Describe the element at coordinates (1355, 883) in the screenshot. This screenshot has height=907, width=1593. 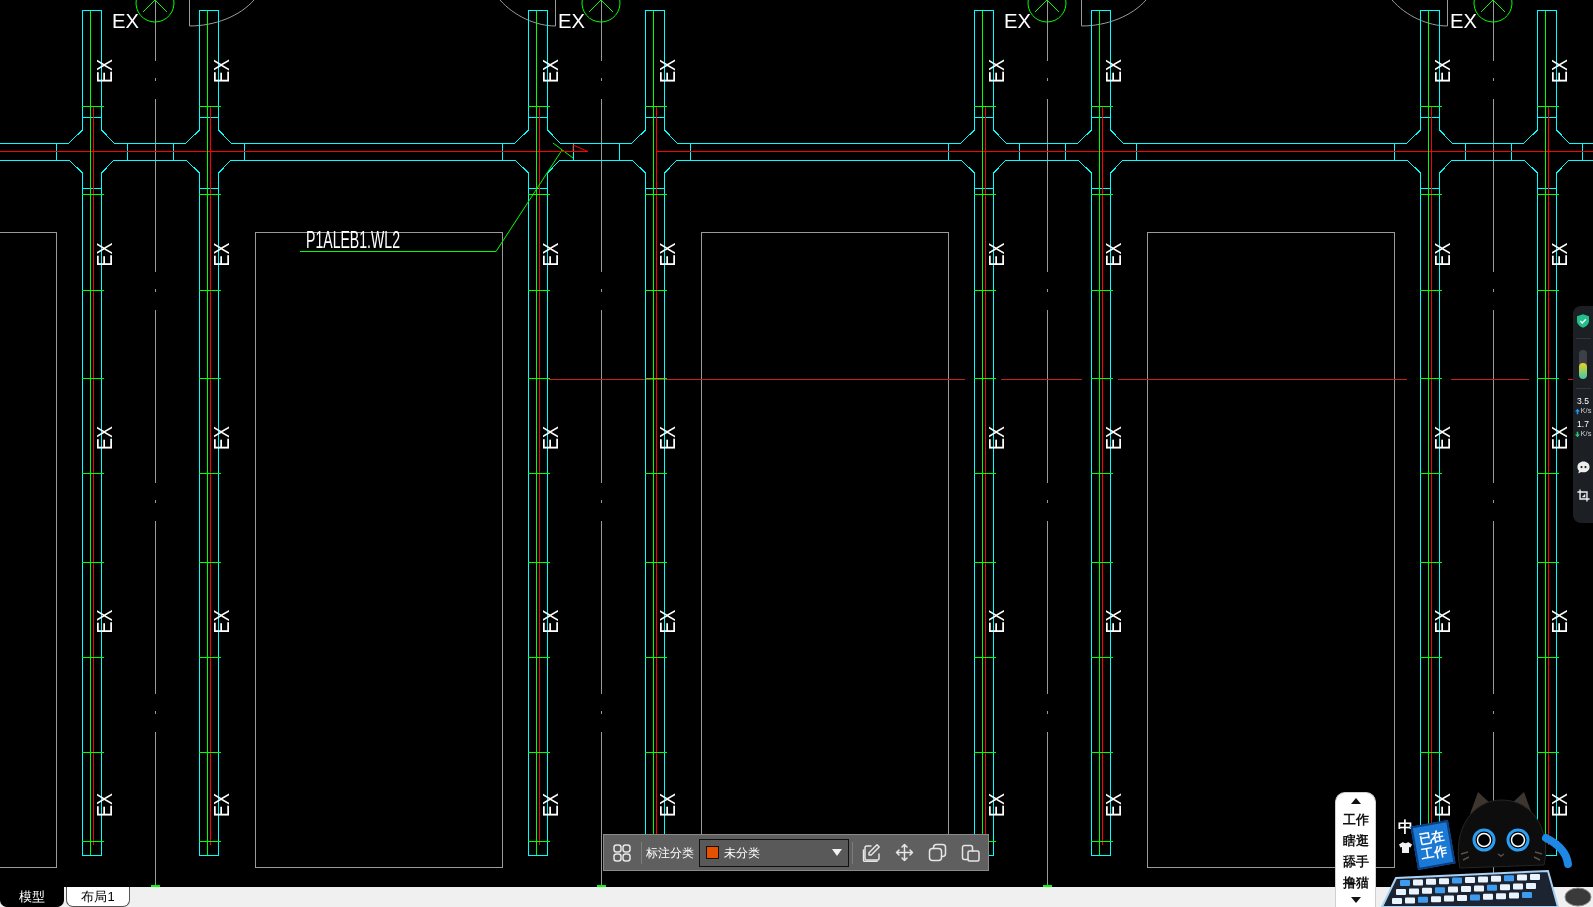
I see `pet-menu-item: 撸猫` at that location.